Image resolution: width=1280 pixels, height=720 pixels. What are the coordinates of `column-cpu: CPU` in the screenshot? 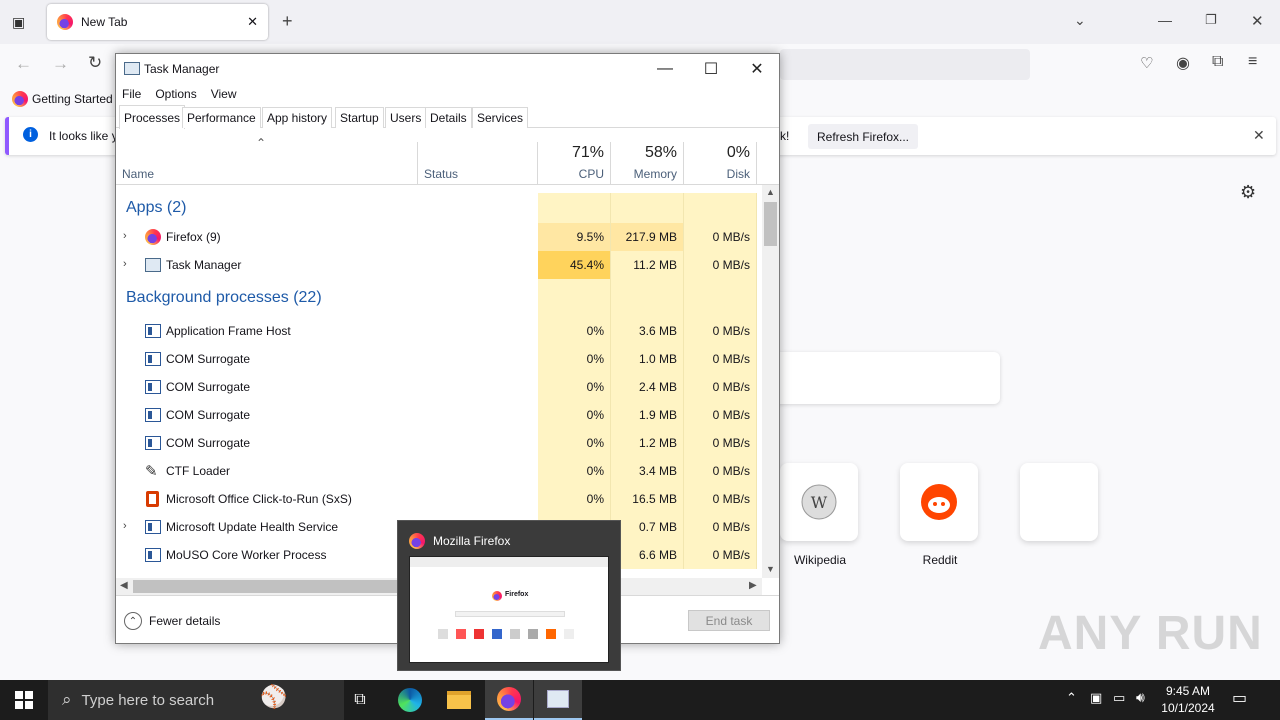 It's located at (571, 174).